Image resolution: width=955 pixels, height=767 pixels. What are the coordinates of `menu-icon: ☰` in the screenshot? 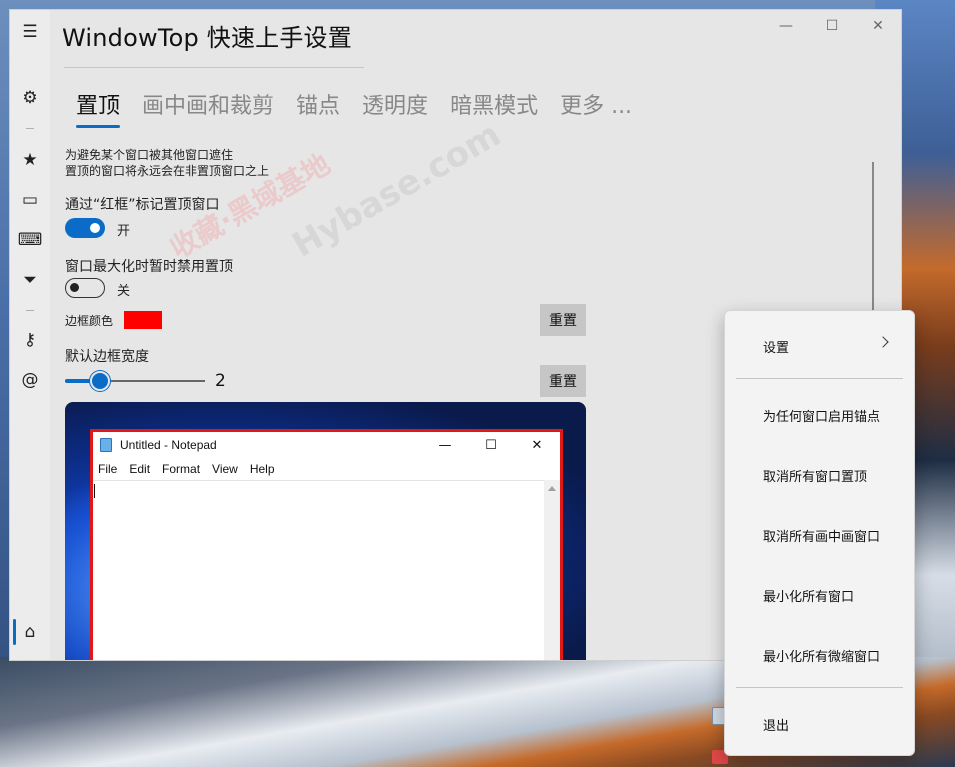 It's located at (30, 32).